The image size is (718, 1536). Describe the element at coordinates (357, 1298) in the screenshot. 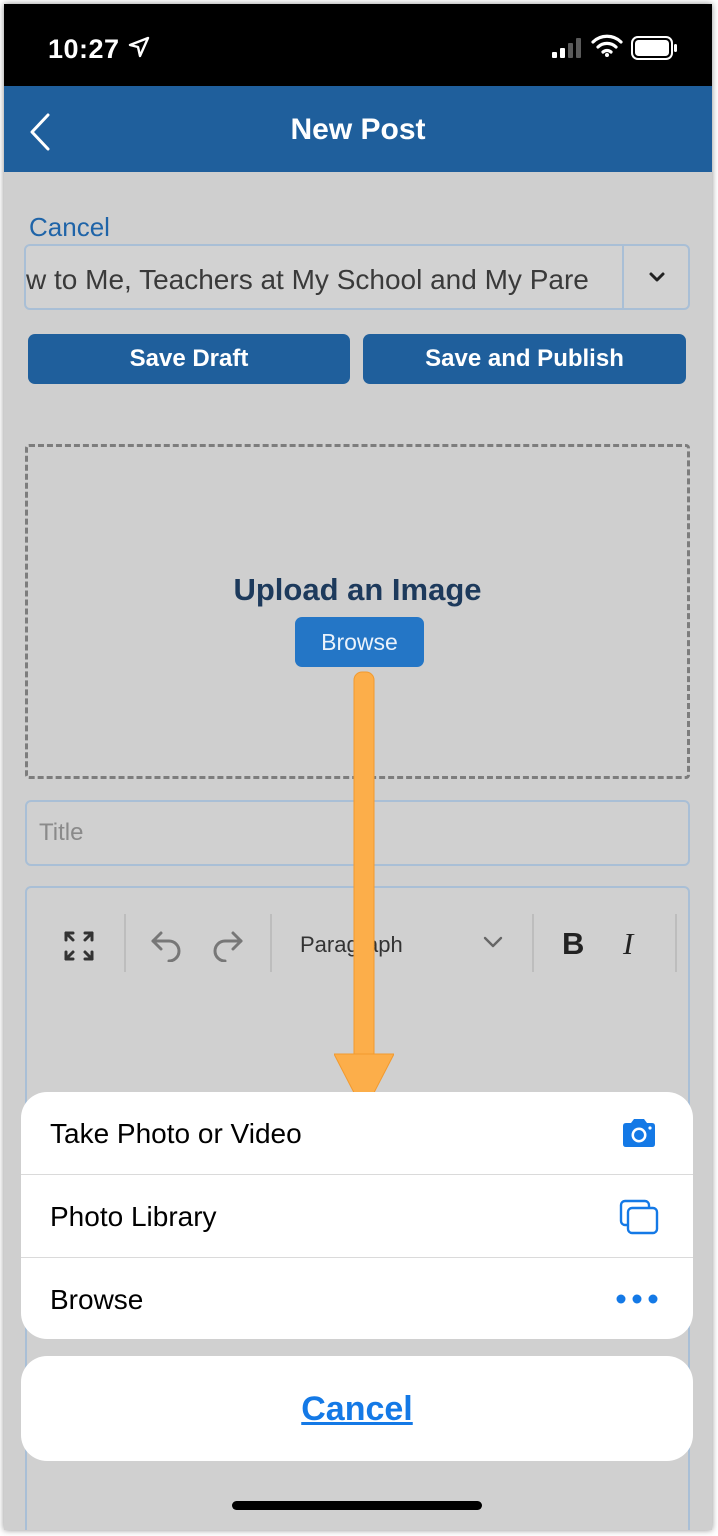

I see `browse-option: Browse` at that location.